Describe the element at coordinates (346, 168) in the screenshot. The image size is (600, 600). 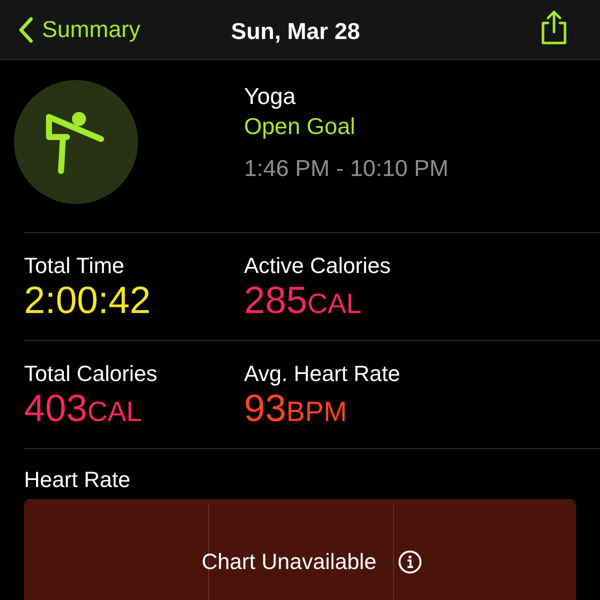
I see `time-range: 1:46 PM - 10:10 PM` at that location.